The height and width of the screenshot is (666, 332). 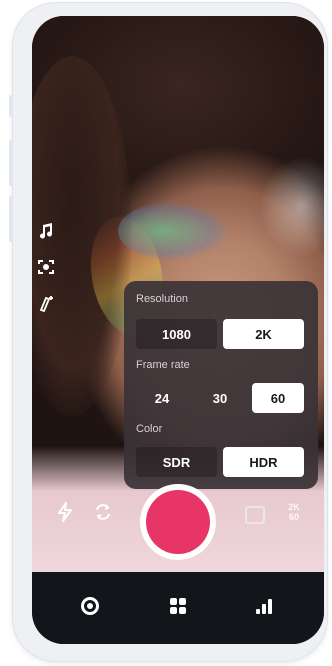 I want to click on record-button, so click(x=178, y=522).